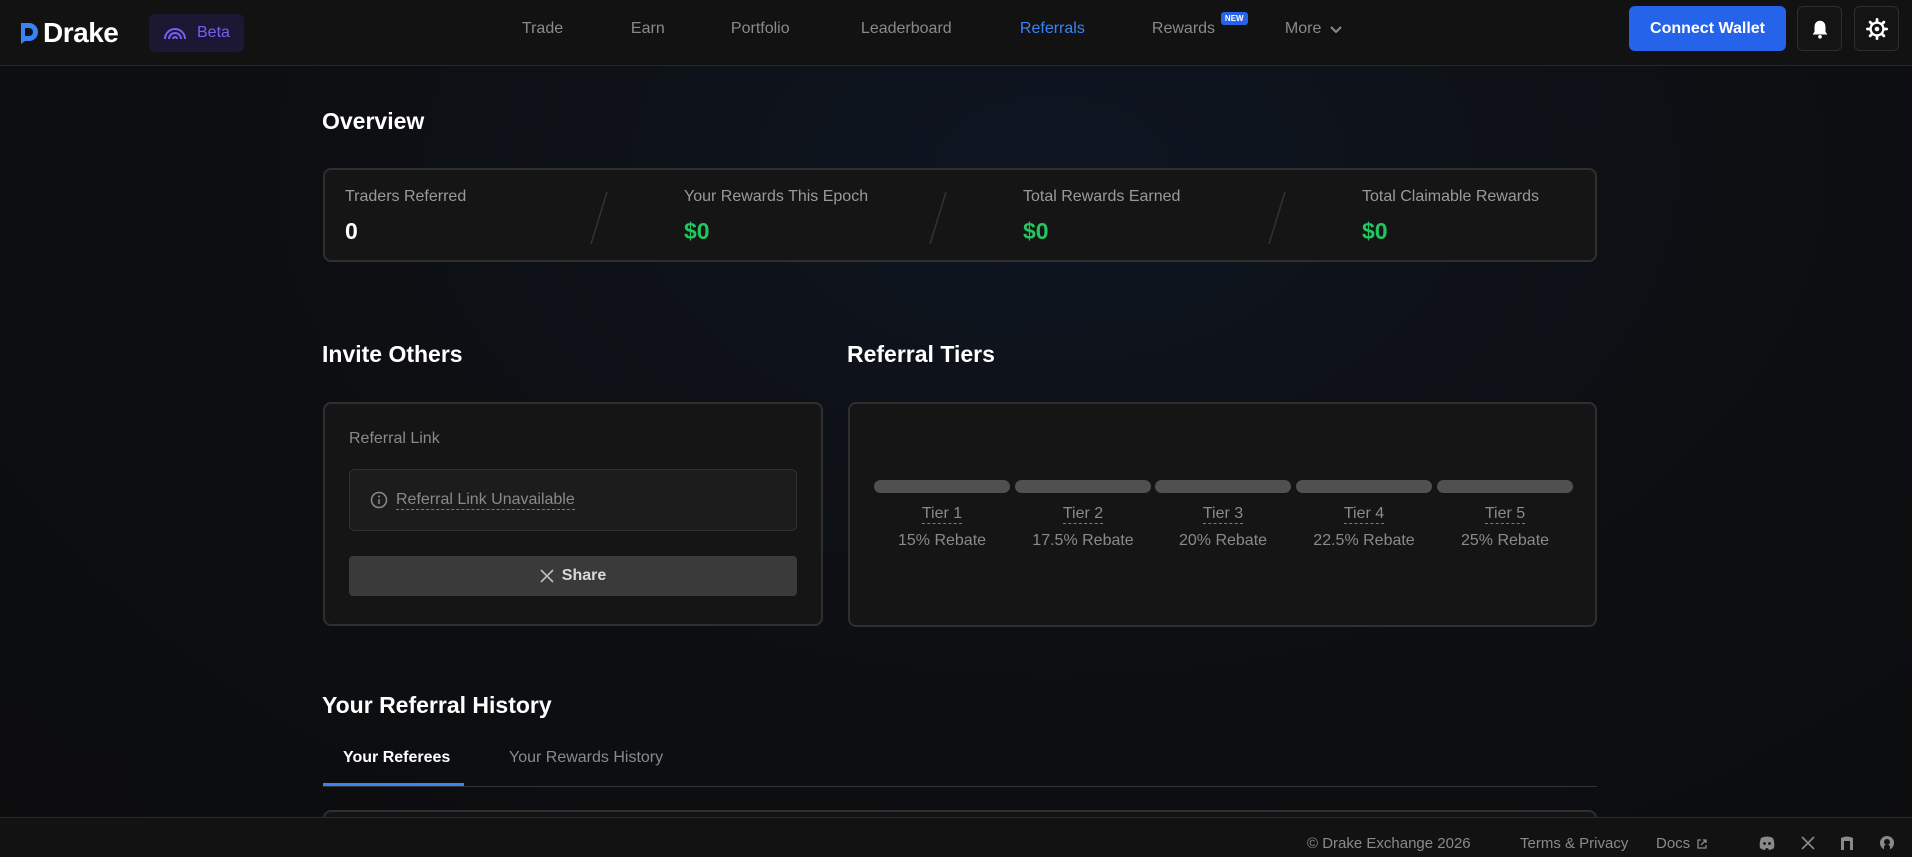  I want to click on tier-5: Tier 5 25% Rebate, so click(1505, 515).